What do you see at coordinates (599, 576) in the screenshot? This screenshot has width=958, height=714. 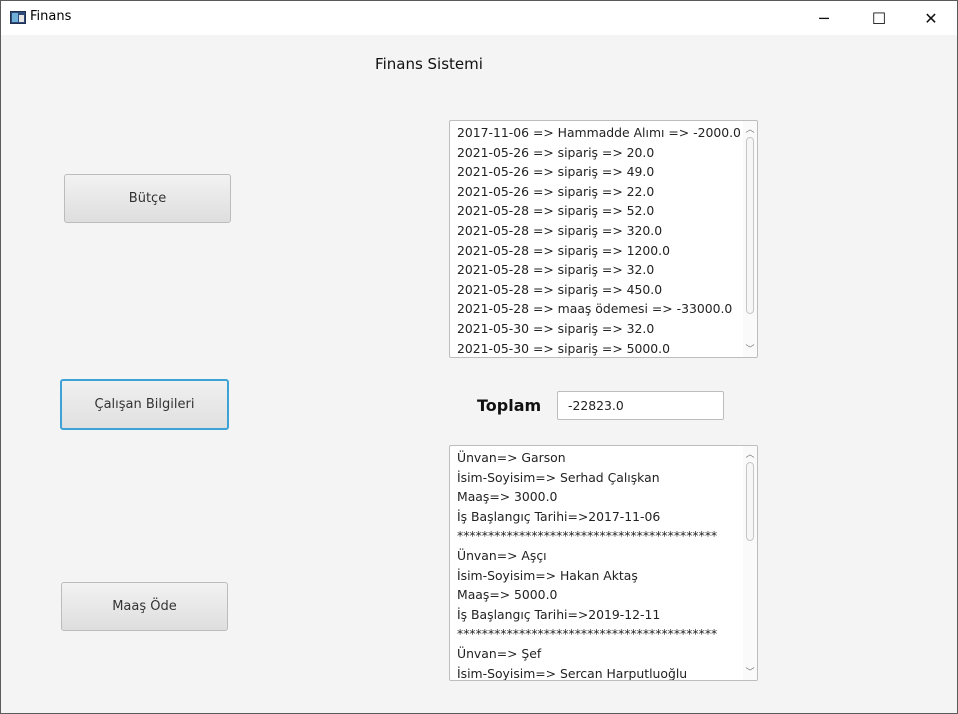 I see `list-item: İsim-Soyisim=> Hakan Aktaş` at bounding box center [599, 576].